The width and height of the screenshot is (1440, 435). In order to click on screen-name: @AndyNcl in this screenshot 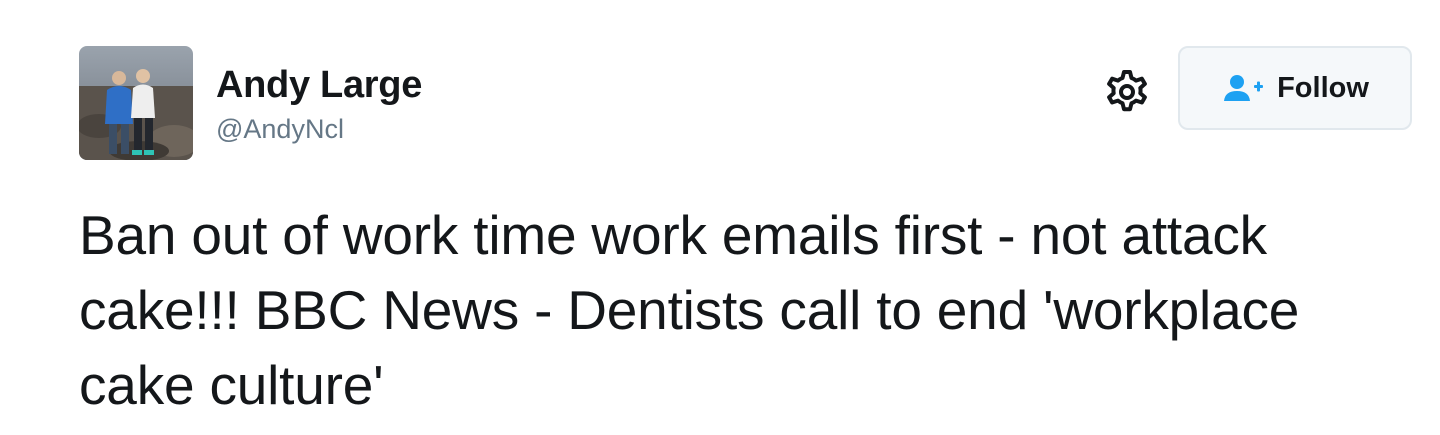, I will do `click(319, 129)`.